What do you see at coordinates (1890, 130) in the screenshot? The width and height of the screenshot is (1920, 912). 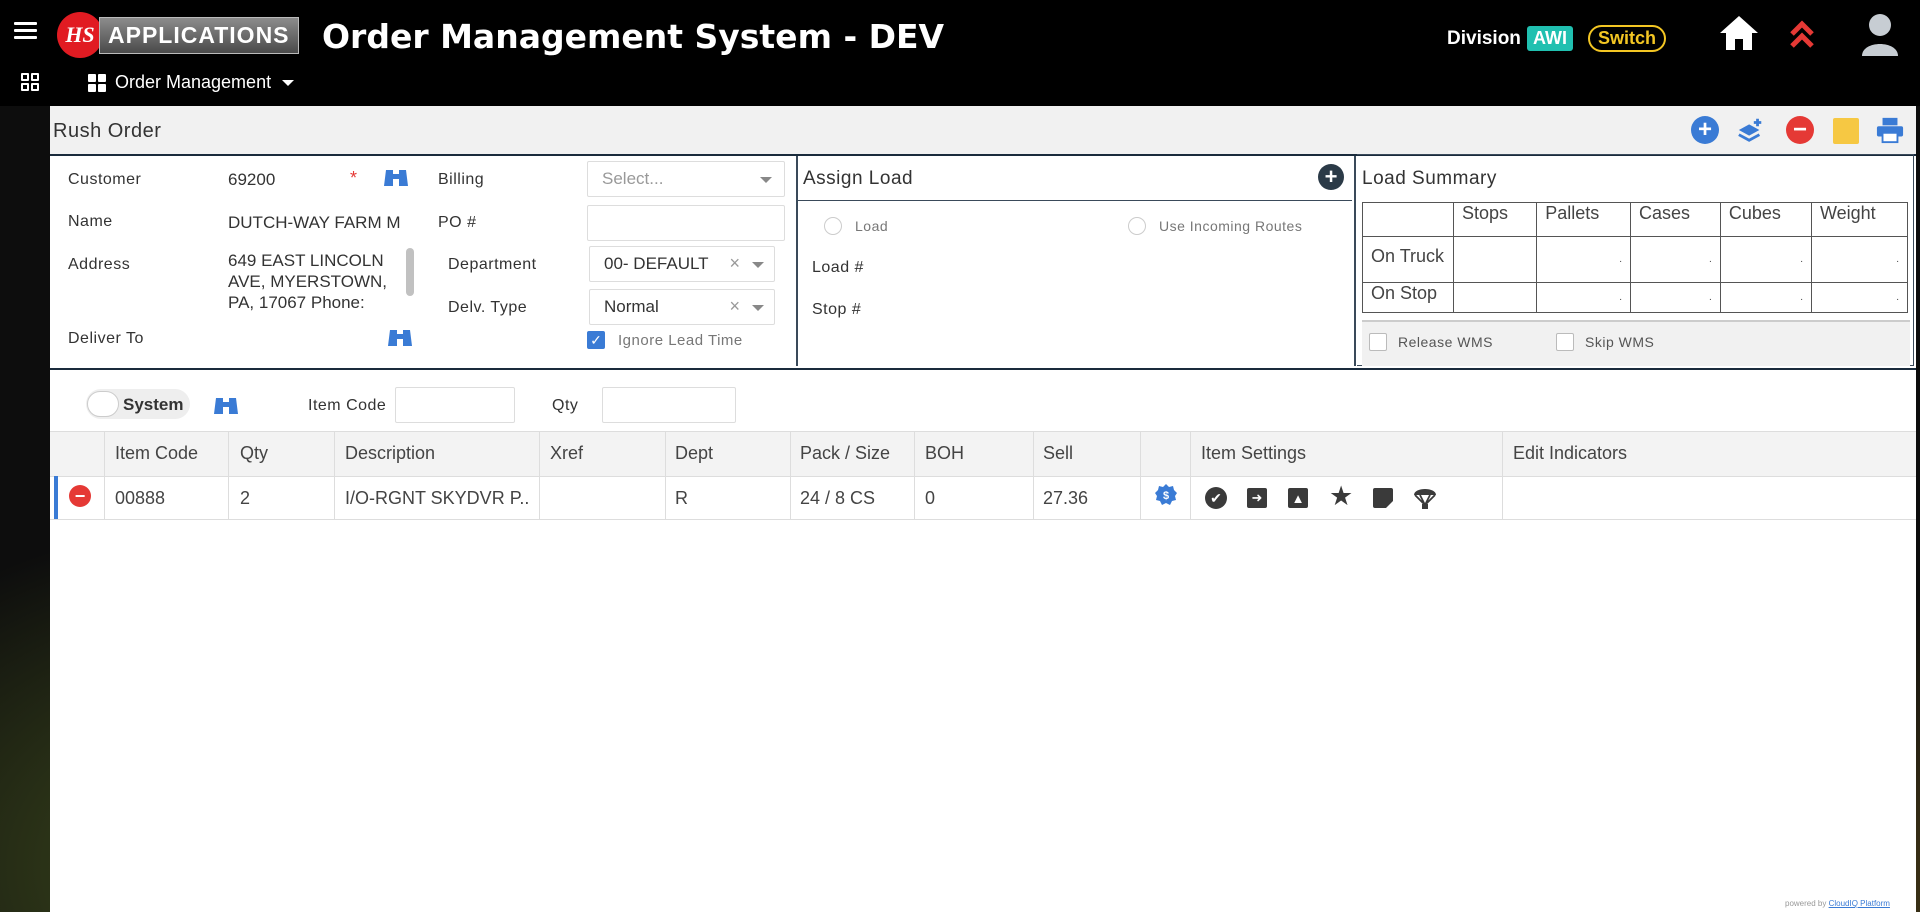 I see `print-icon` at bounding box center [1890, 130].